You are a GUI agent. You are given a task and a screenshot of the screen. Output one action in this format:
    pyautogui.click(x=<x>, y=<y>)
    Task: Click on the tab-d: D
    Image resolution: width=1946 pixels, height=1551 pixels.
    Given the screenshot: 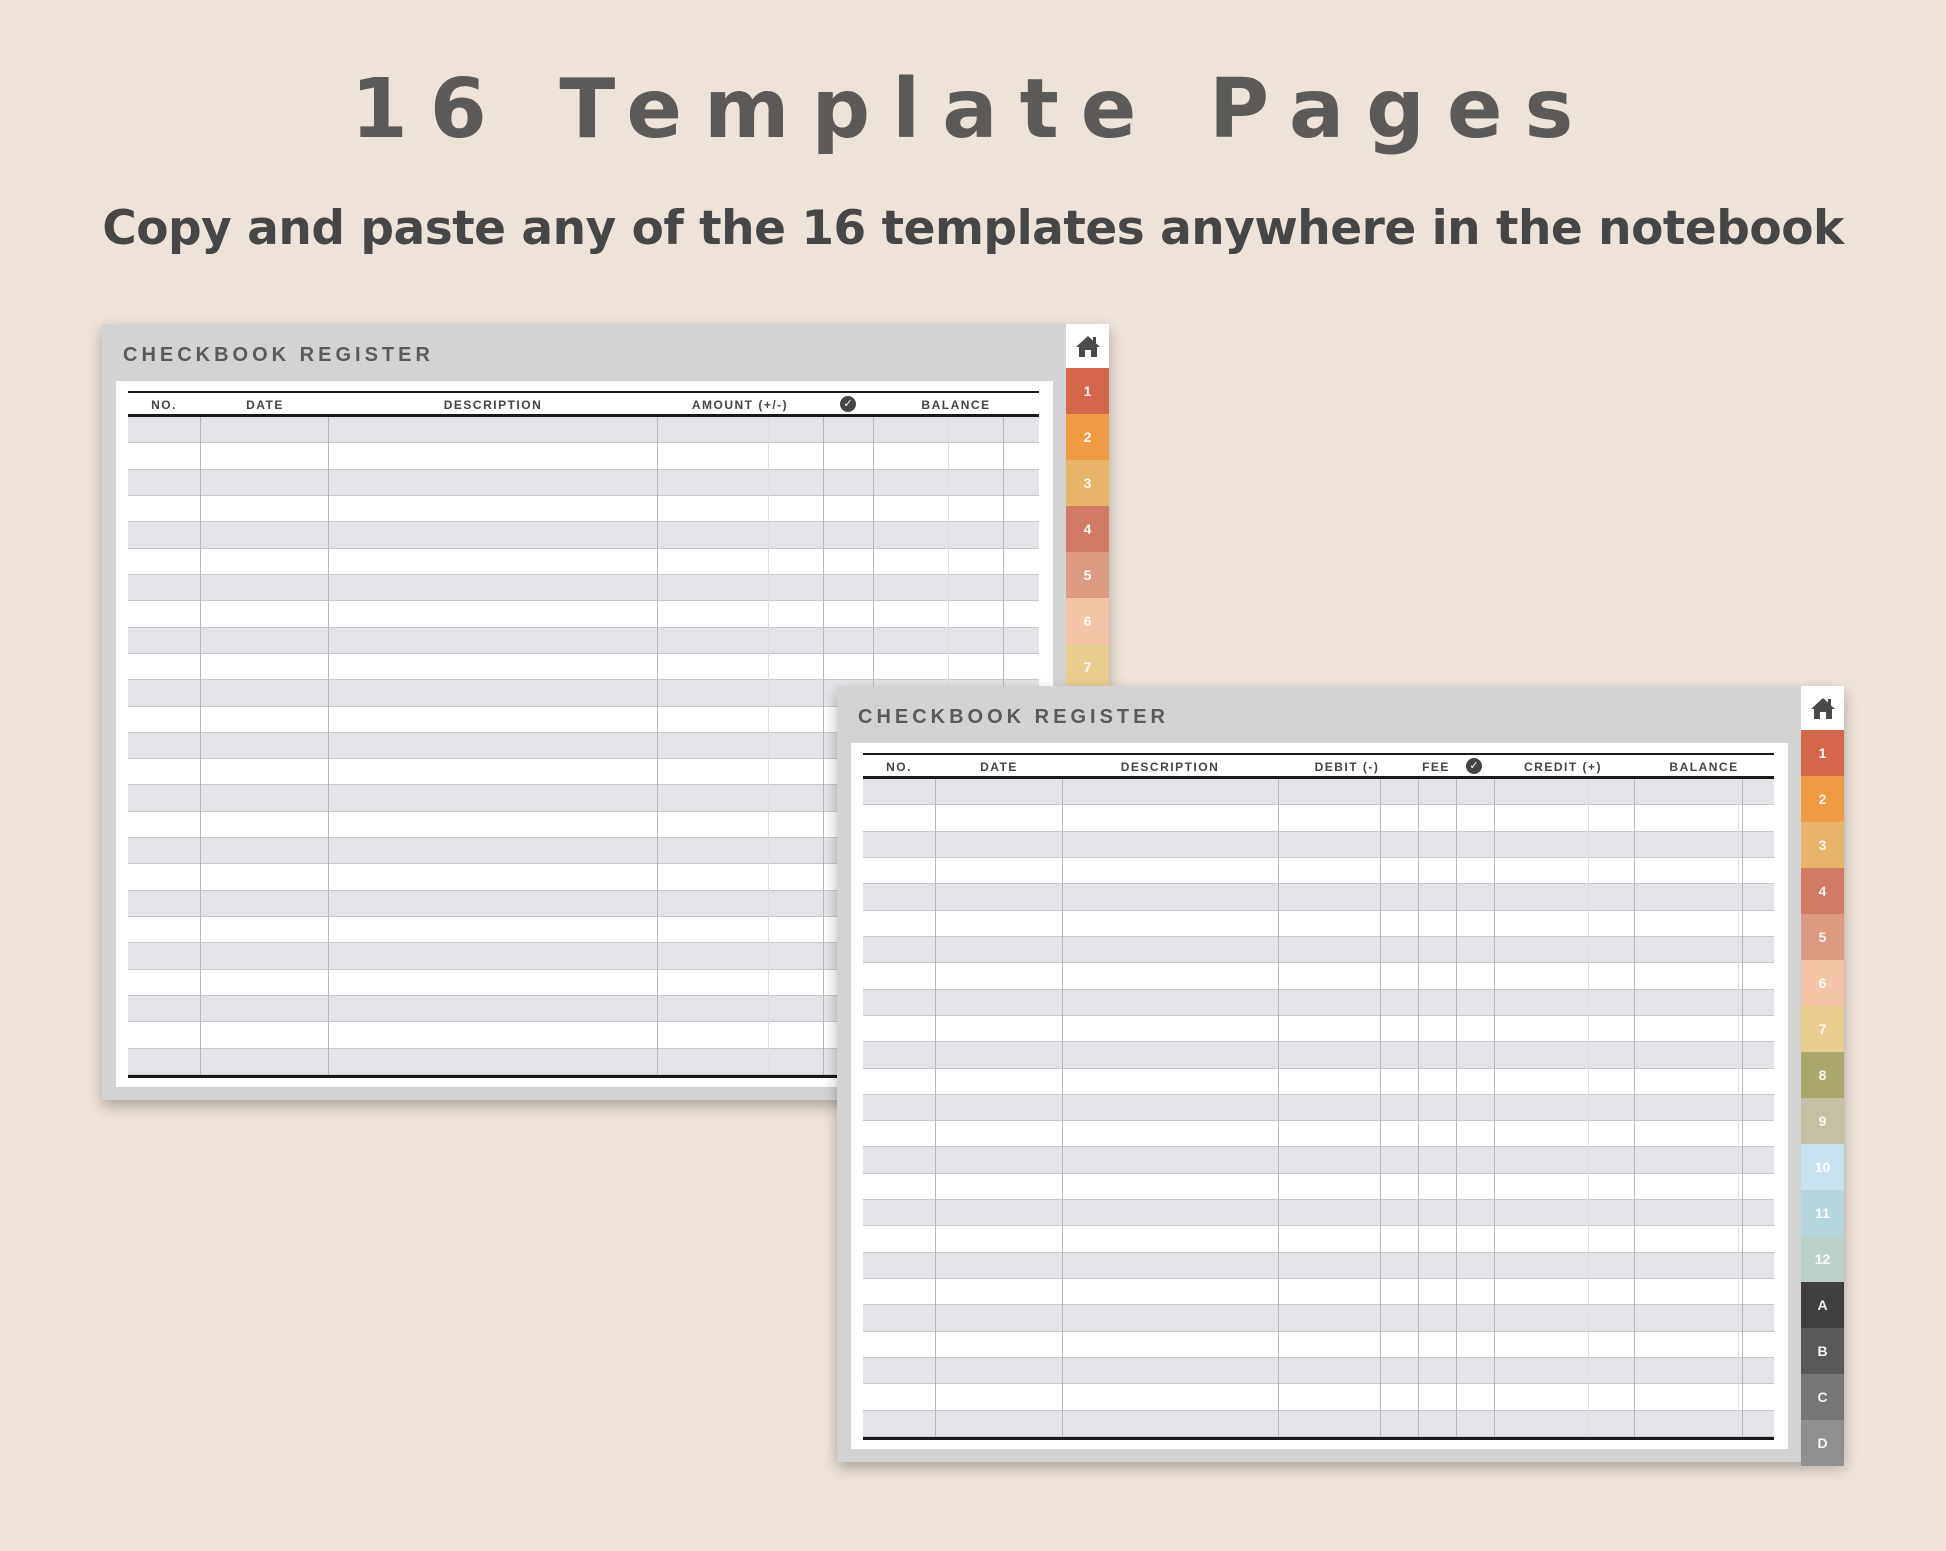 What is the action you would take?
    pyautogui.click(x=1822, y=1443)
    